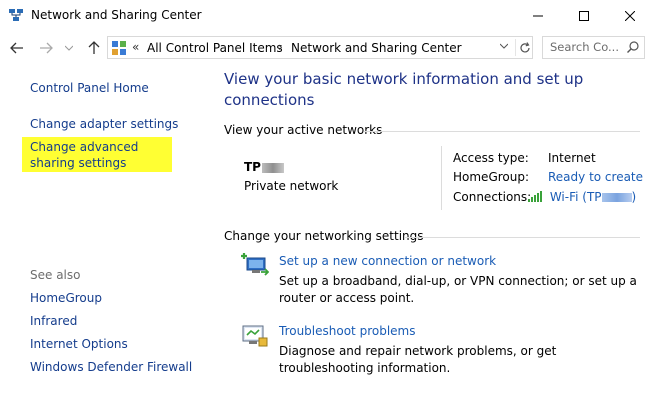  What do you see at coordinates (303, 130) in the screenshot?
I see `active-networks-label: View your active networks` at bounding box center [303, 130].